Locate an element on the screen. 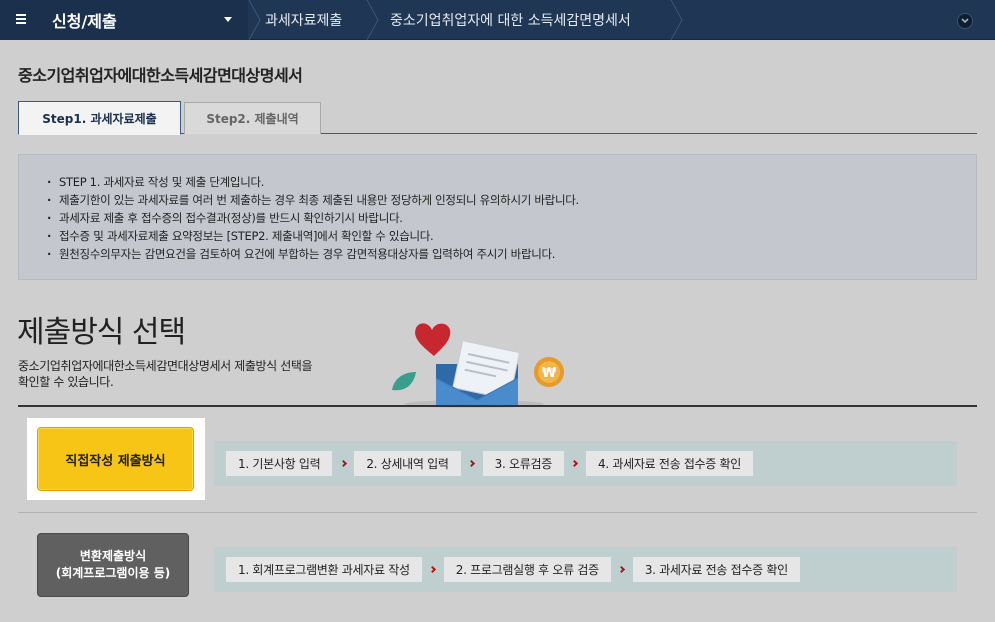 Image resolution: width=995 pixels, height=622 pixels. flow-step: 1. 회계프로그램변환 과세자료 작성 is located at coordinates (324, 569).